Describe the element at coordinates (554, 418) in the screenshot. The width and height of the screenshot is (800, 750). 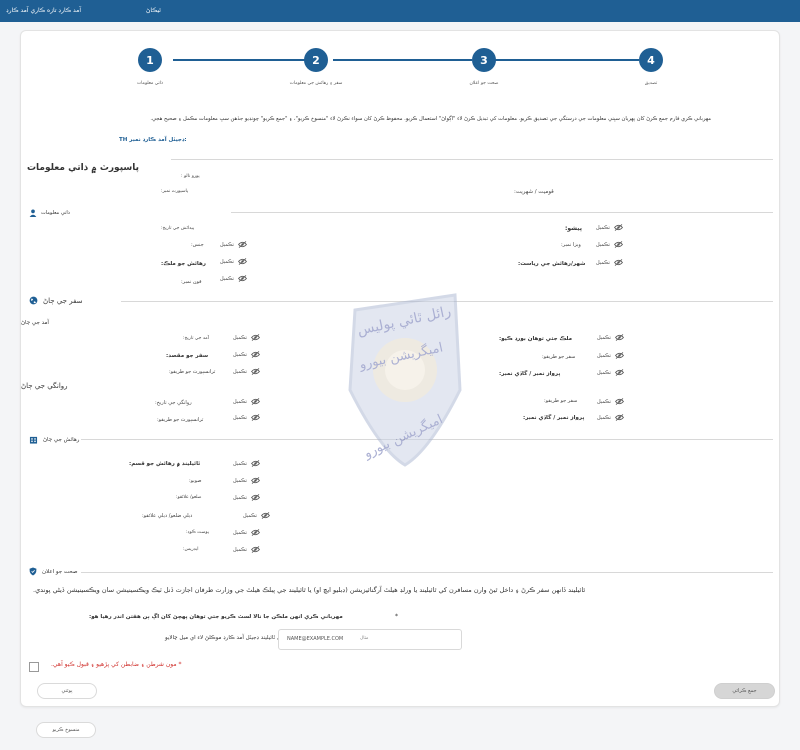
I see `departure-flight-number-label: پرواز نمبر / گاڏي نمبر:` at that location.